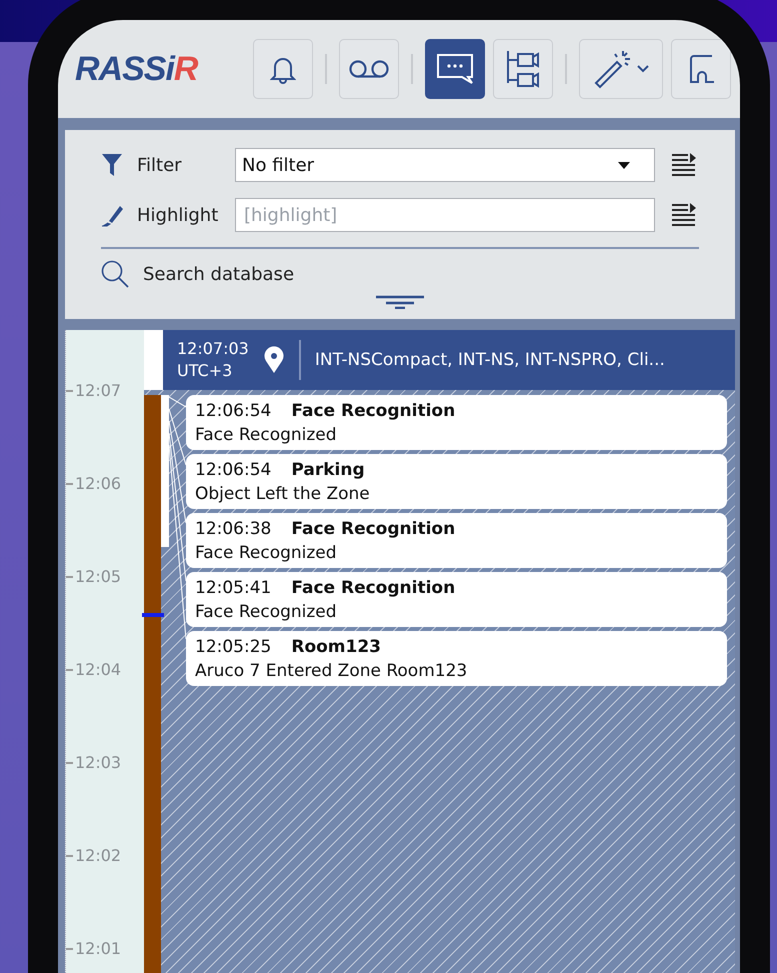  What do you see at coordinates (112, 215) in the screenshot?
I see `pen-icon` at bounding box center [112, 215].